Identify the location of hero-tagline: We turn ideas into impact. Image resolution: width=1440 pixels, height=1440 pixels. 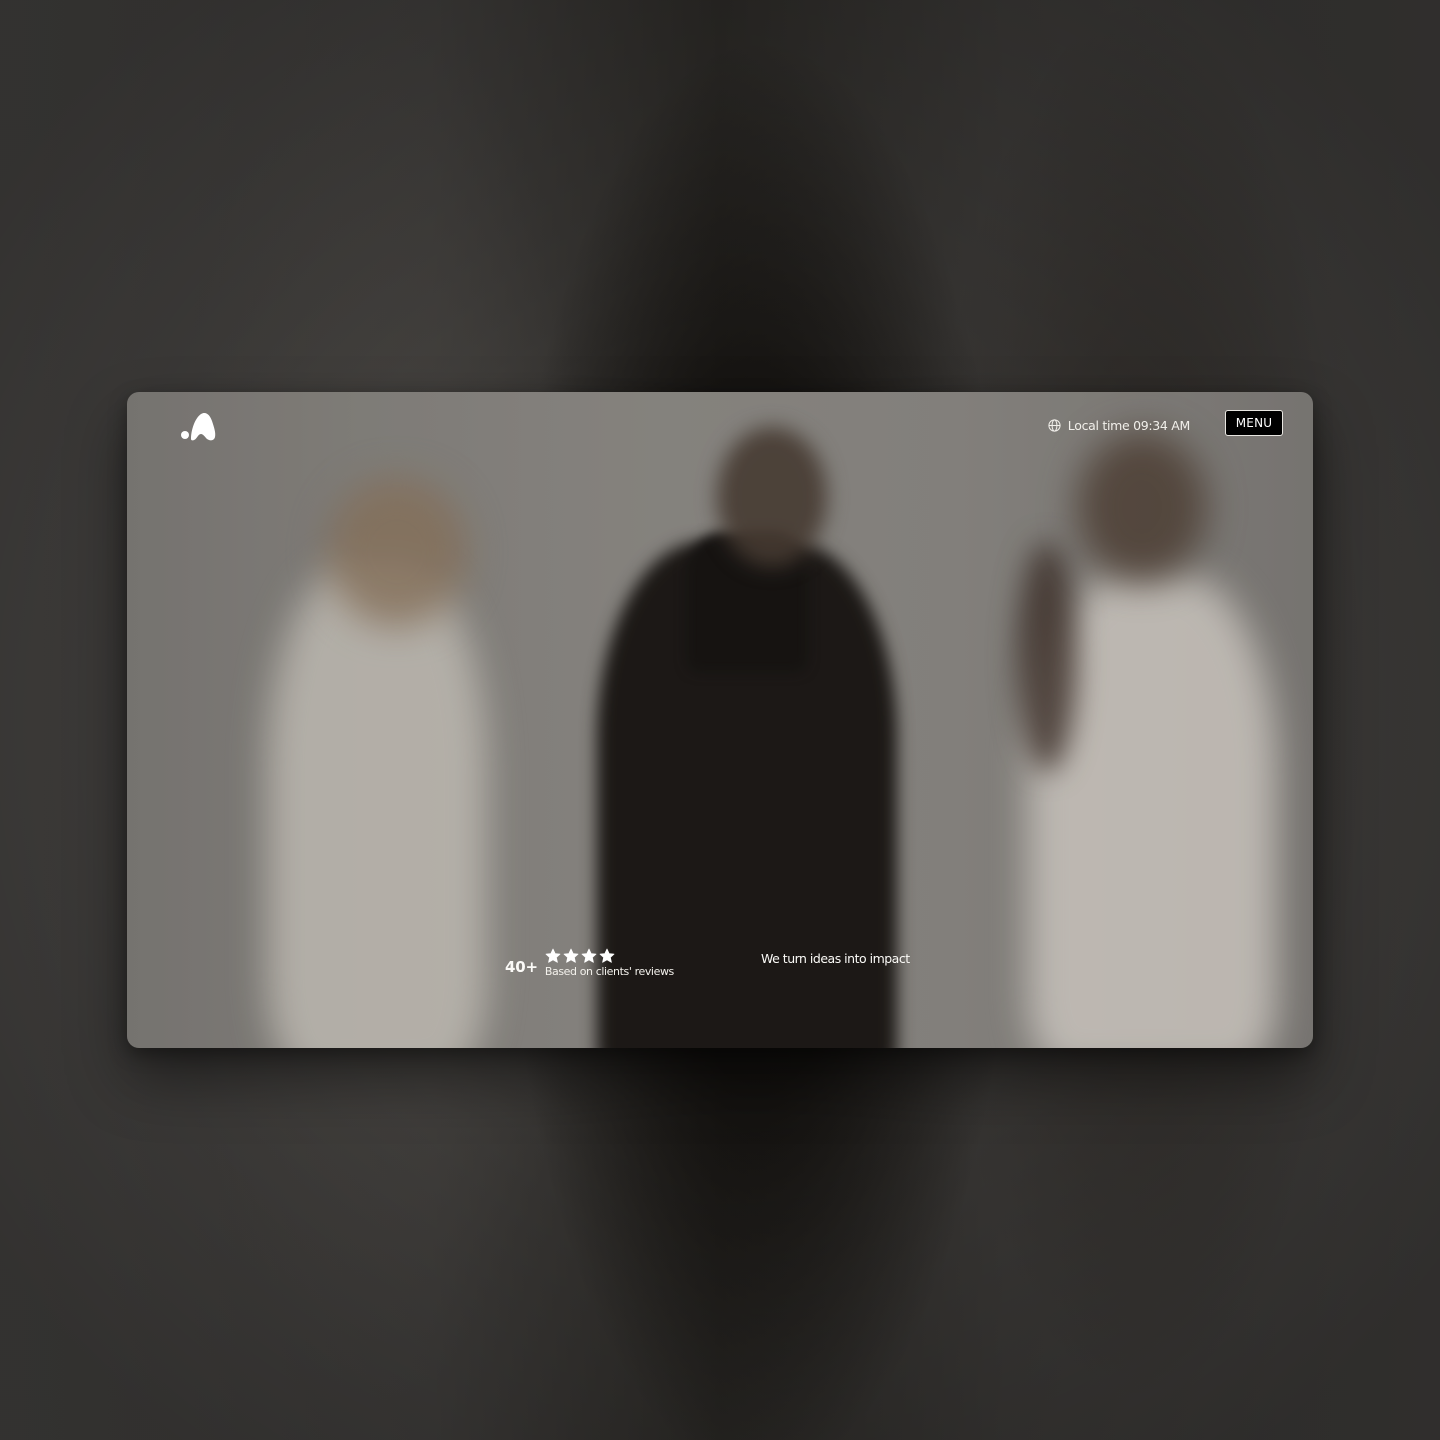
(835, 958).